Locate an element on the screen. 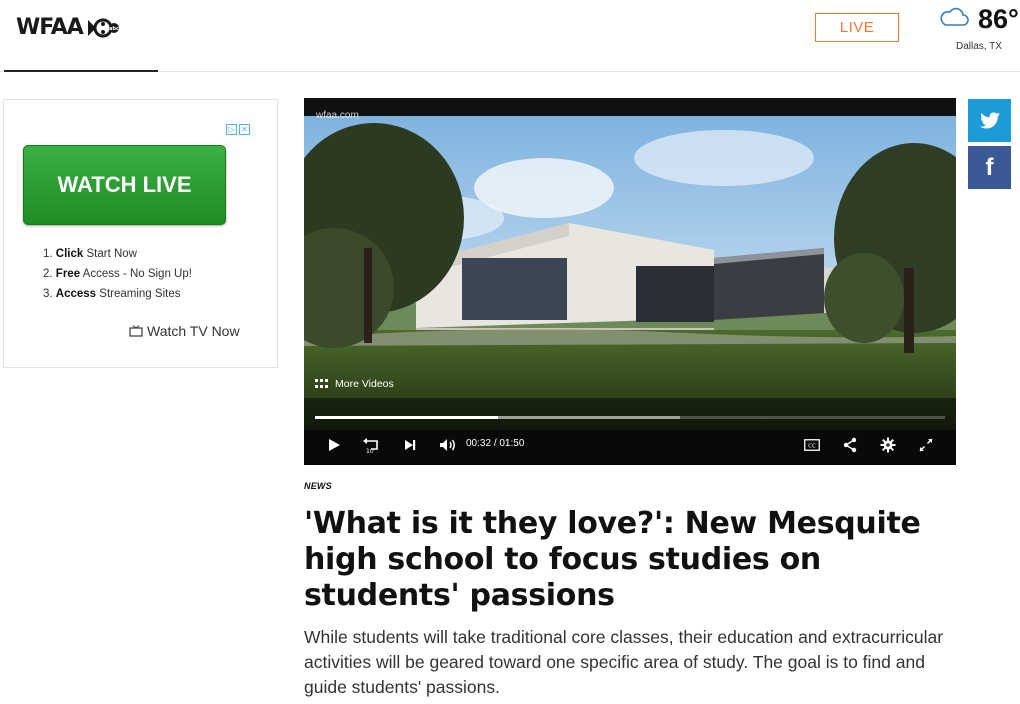  rewind-10-button: 10 is located at coordinates (372, 445).